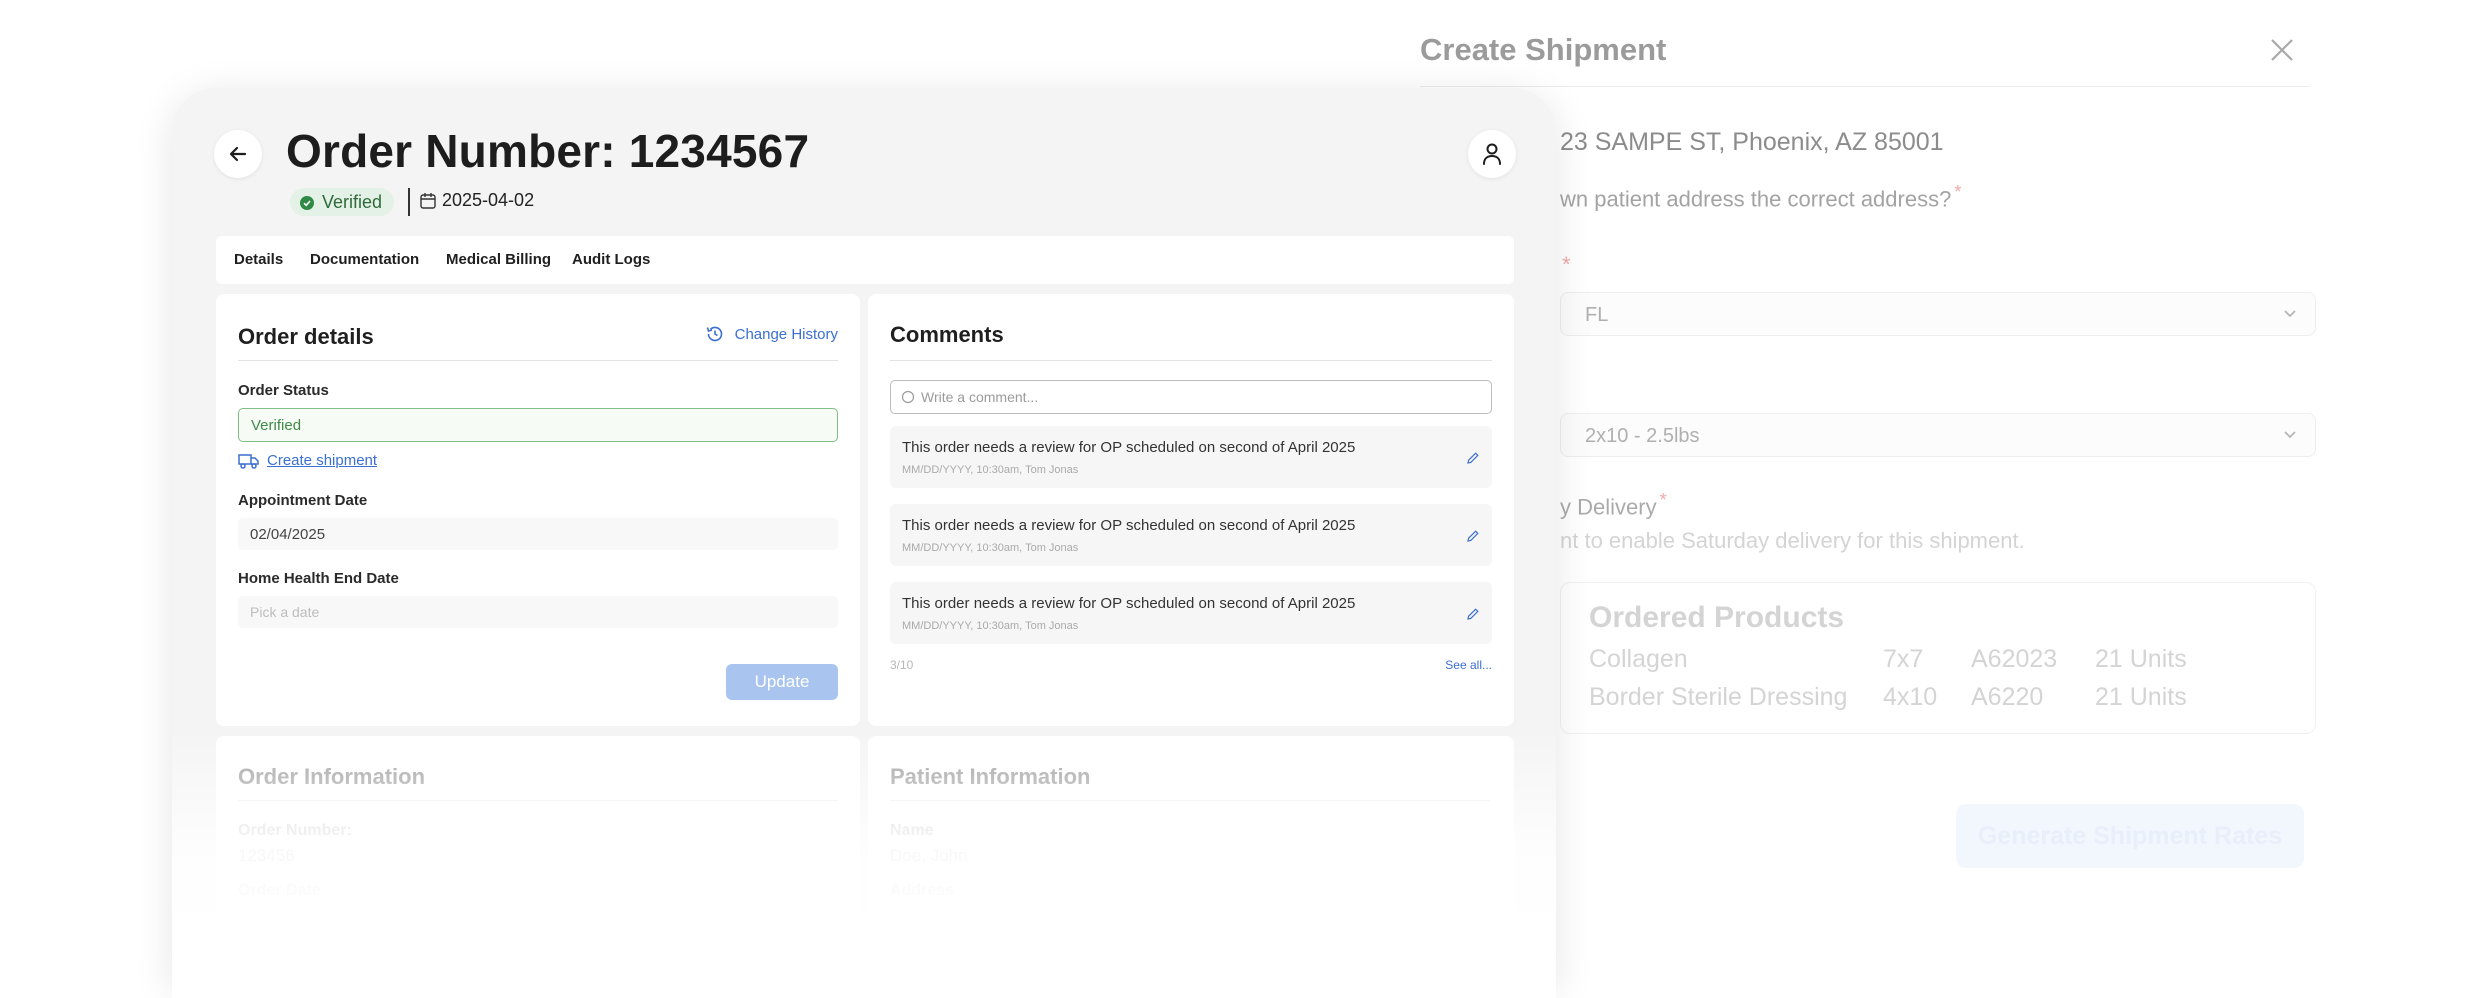  Describe the element at coordinates (2130, 836) in the screenshot. I see `generate-shipment-rates-button: Generate Shipment Rates` at that location.